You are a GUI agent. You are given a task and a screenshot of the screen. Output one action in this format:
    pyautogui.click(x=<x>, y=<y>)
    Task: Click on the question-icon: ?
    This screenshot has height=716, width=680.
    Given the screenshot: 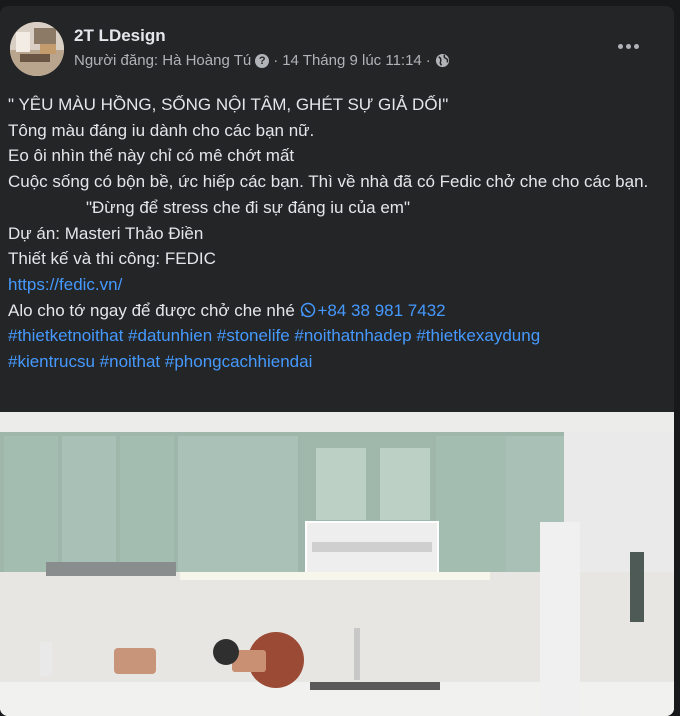 What is the action you would take?
    pyautogui.click(x=262, y=60)
    